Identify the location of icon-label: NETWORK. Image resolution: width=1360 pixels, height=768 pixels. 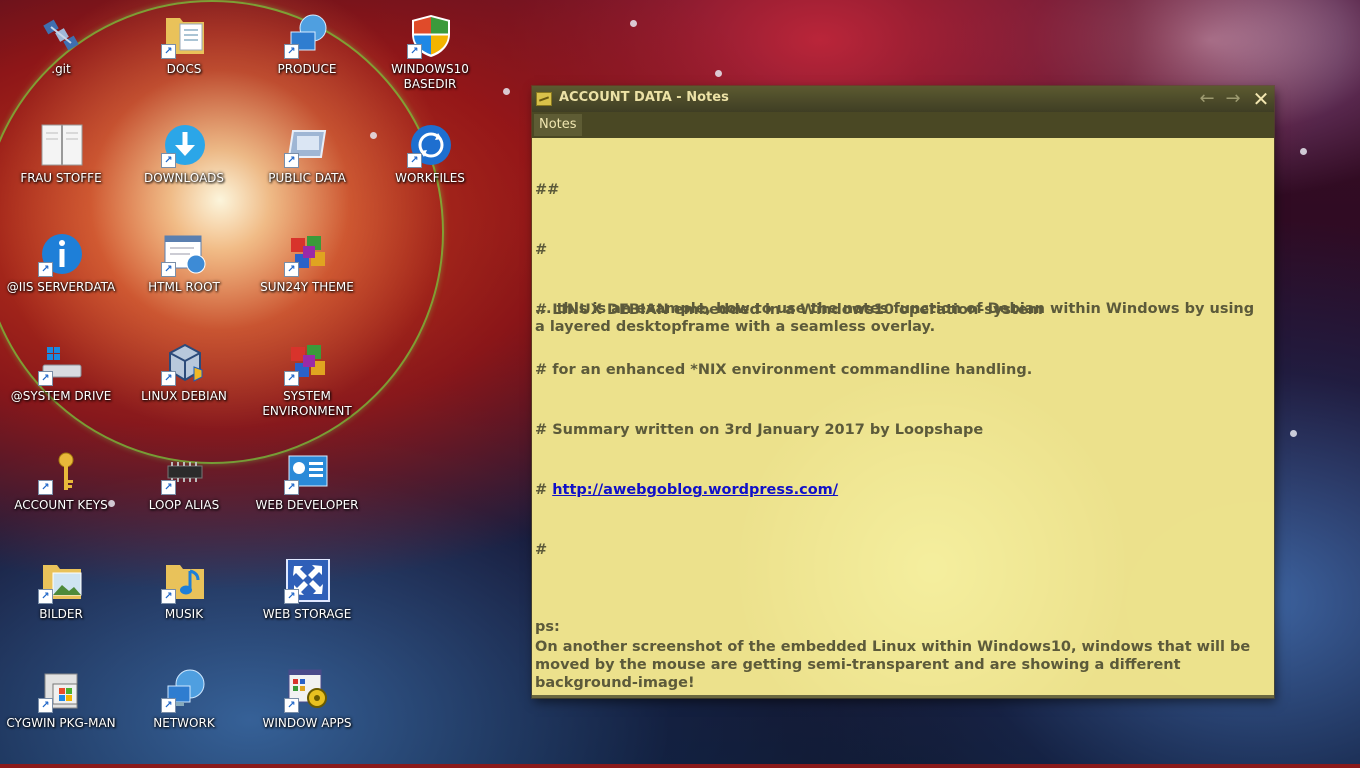
(184, 723).